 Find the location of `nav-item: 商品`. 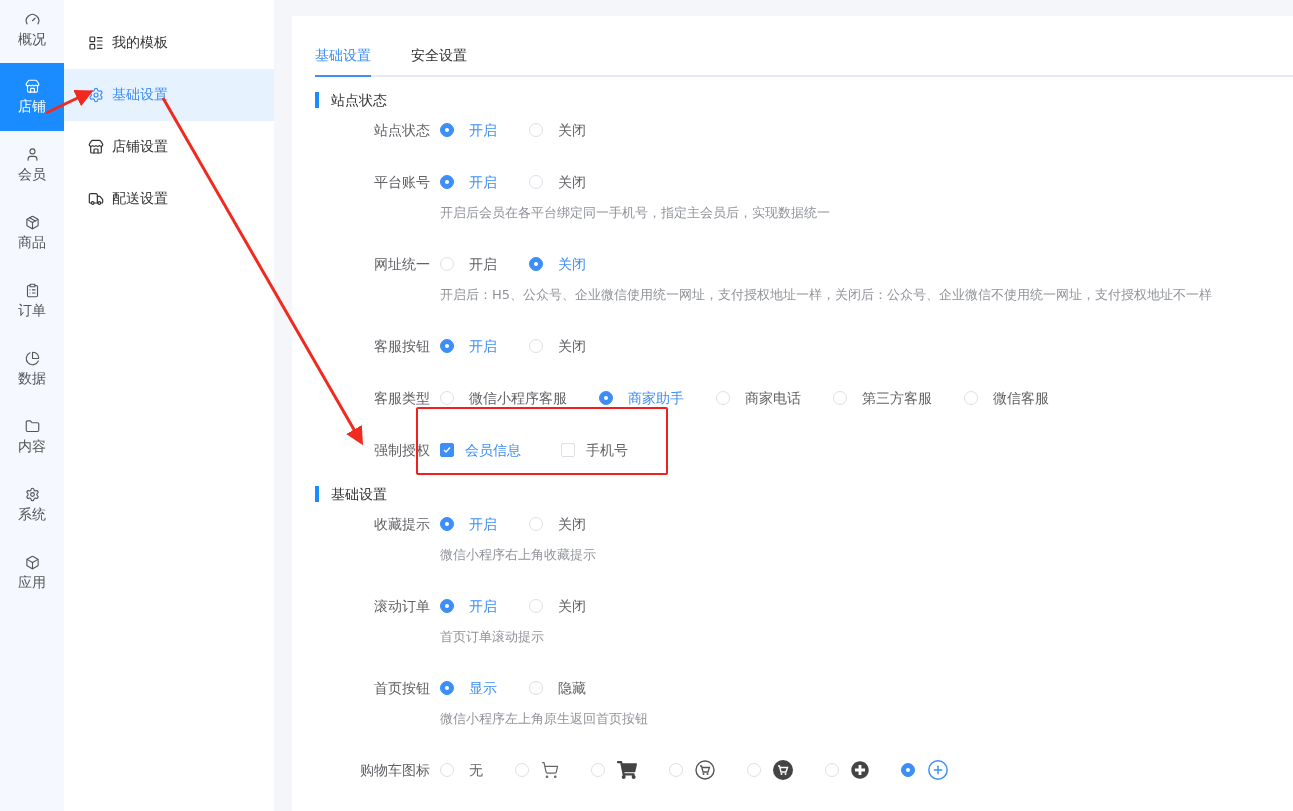

nav-item: 商品 is located at coordinates (32, 233).